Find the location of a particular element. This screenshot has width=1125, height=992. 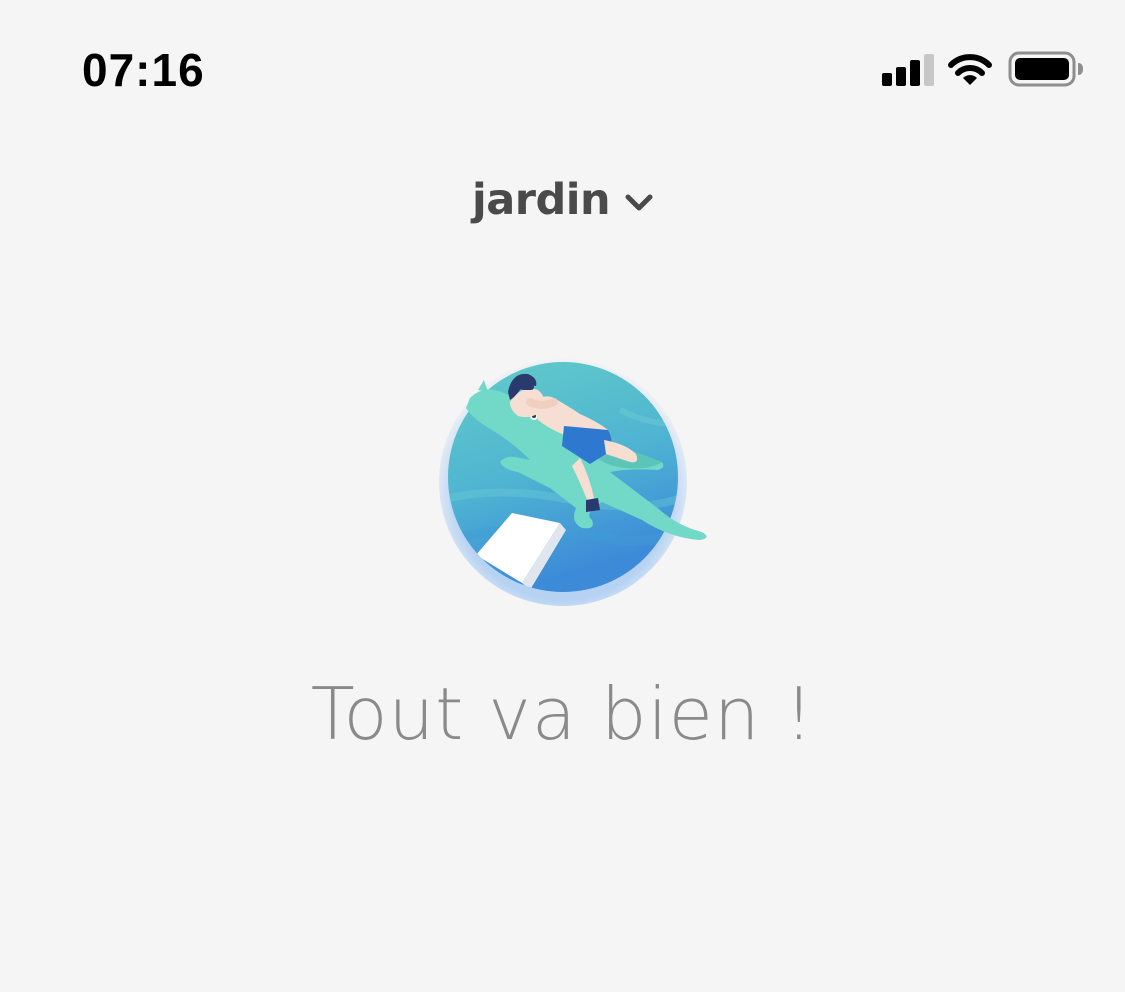

location-selector: jardin is located at coordinates (563, 200).